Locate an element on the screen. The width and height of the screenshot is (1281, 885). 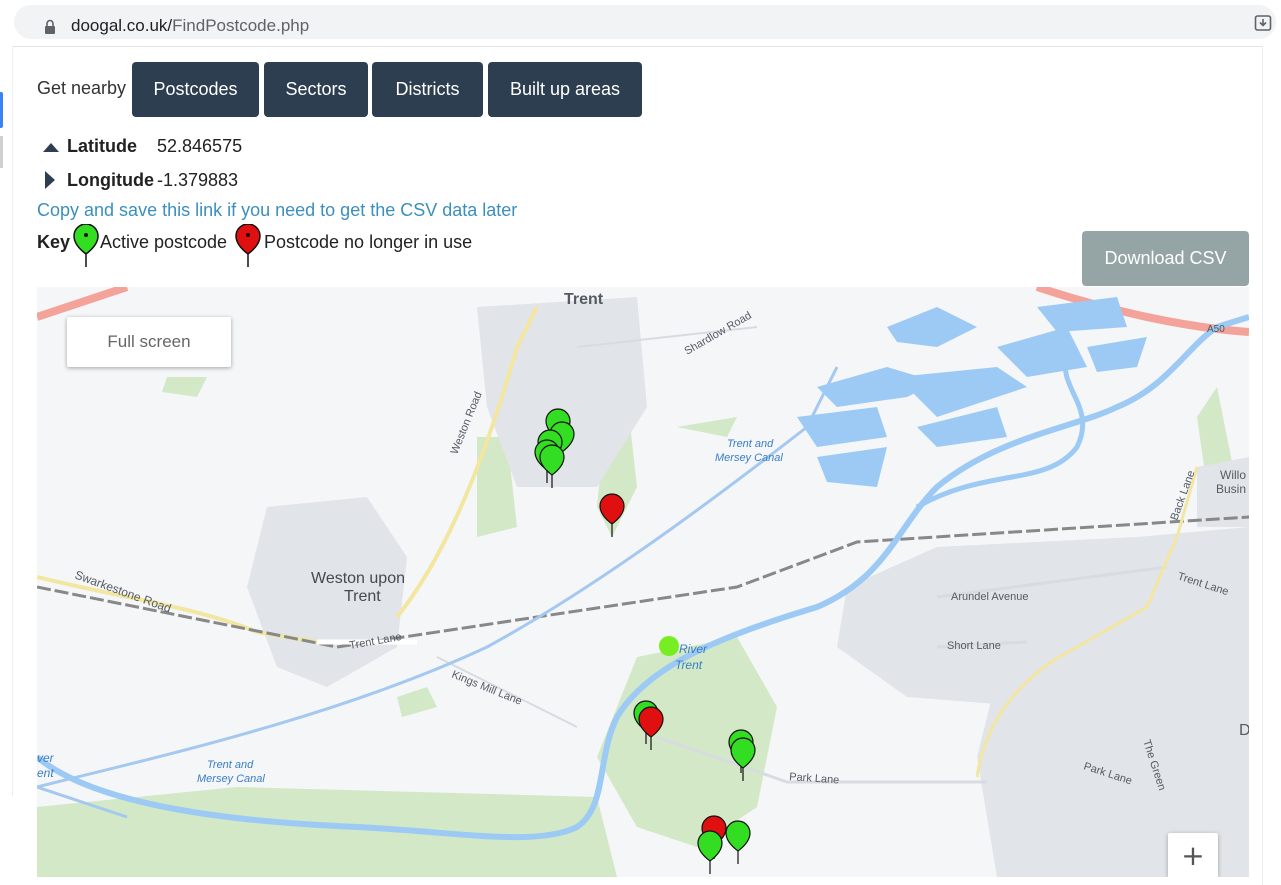
map-label-river-left-1: ver is located at coordinates (46, 758).